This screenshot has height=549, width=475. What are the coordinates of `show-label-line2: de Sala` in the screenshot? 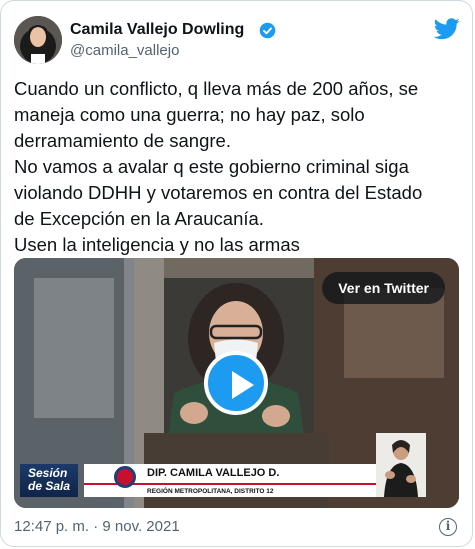 It's located at (49, 486).